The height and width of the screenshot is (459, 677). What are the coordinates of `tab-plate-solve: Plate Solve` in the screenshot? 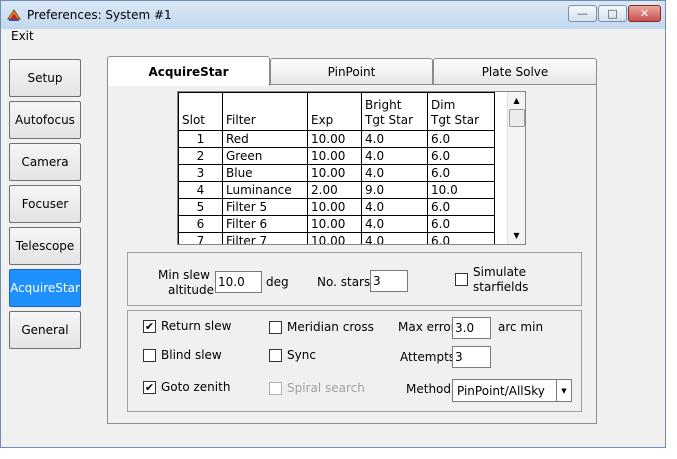 It's located at (515, 71).